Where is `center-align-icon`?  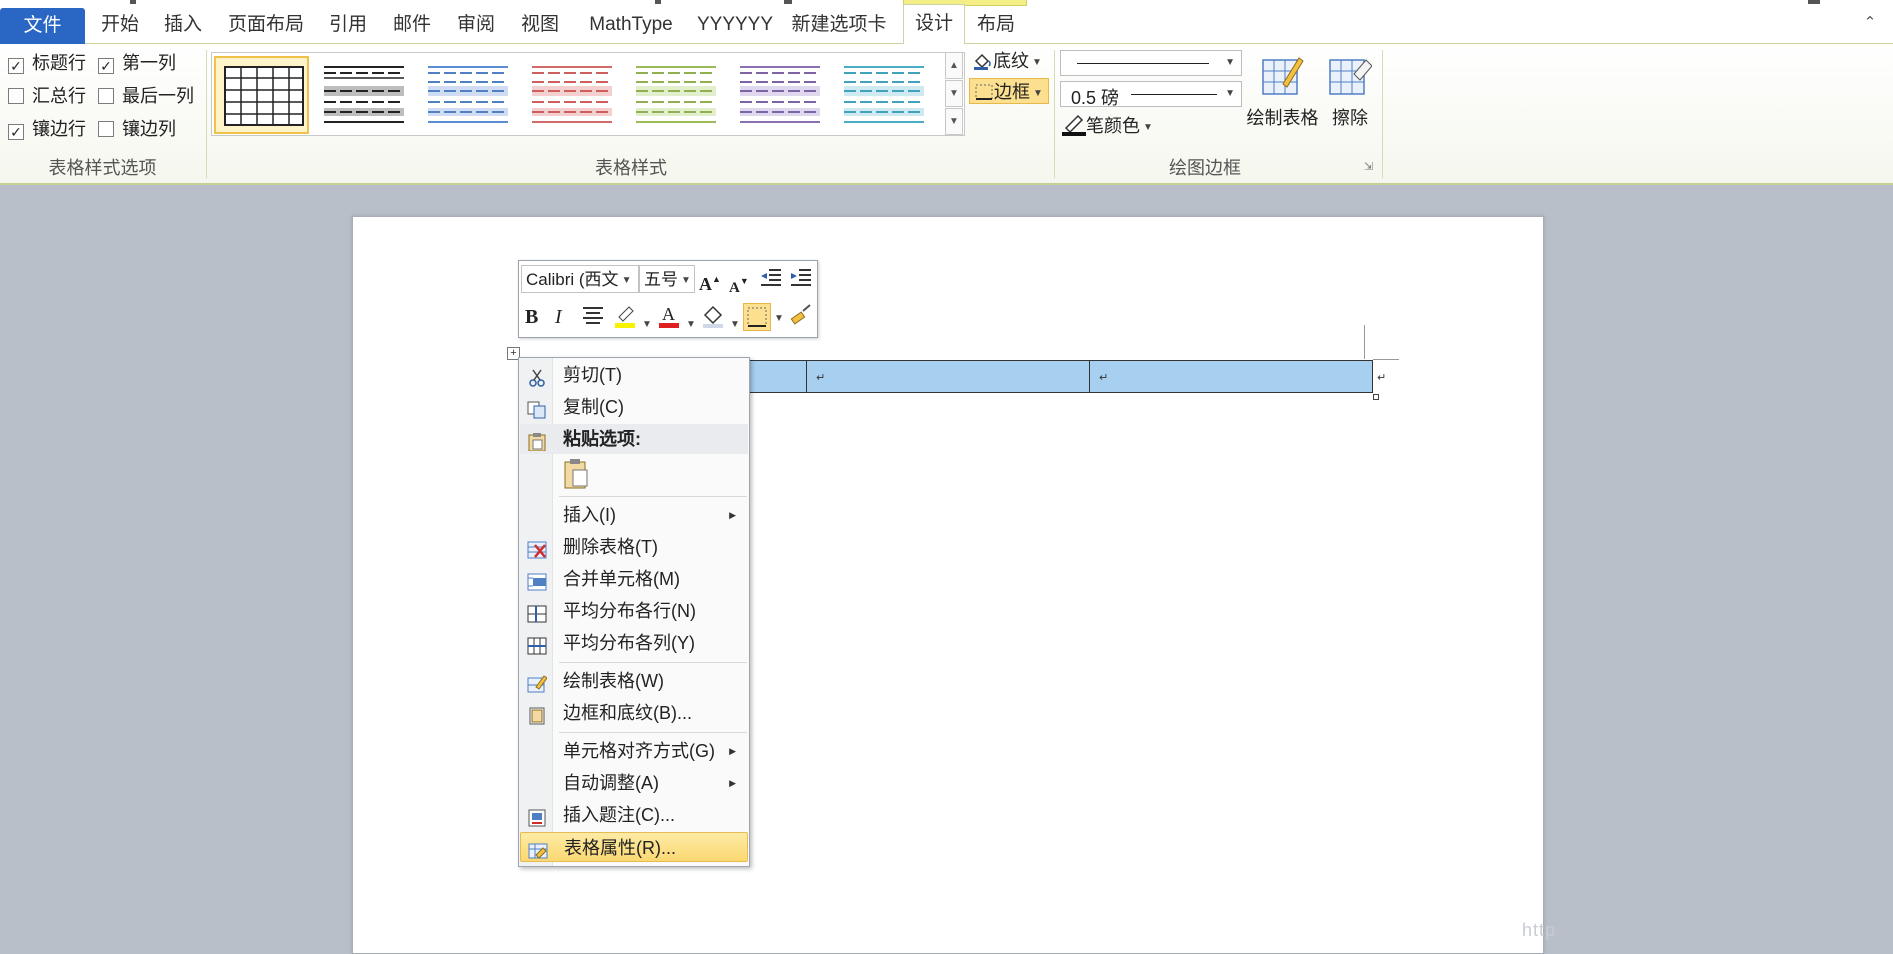
center-align-icon is located at coordinates (594, 317).